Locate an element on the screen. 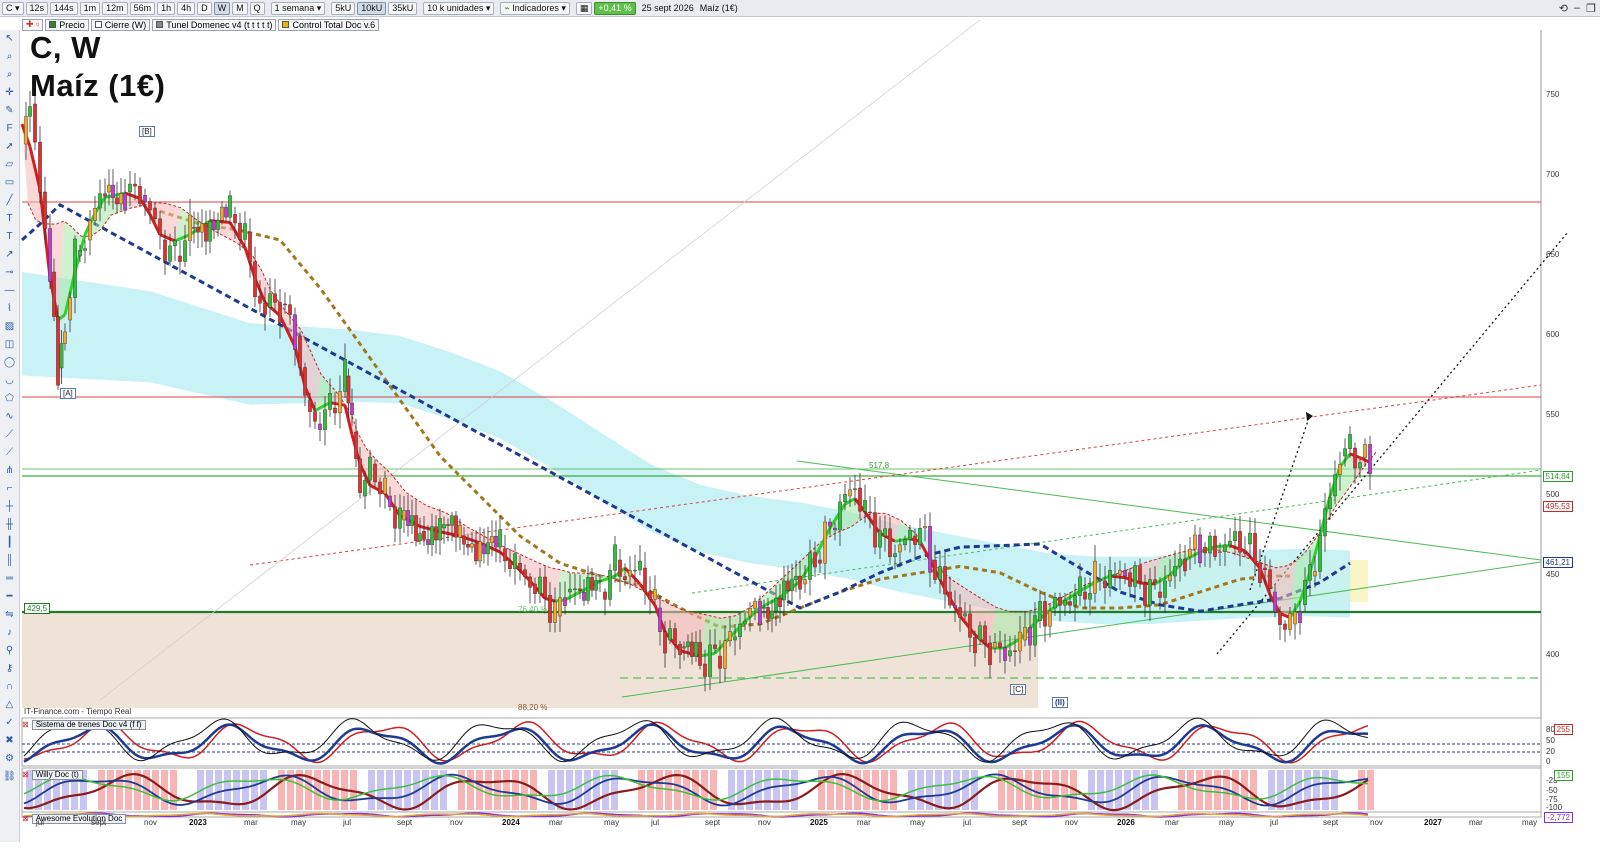 The height and width of the screenshot is (861, 1600). willy-title: Willy Doc (t) is located at coordinates (57, 774).